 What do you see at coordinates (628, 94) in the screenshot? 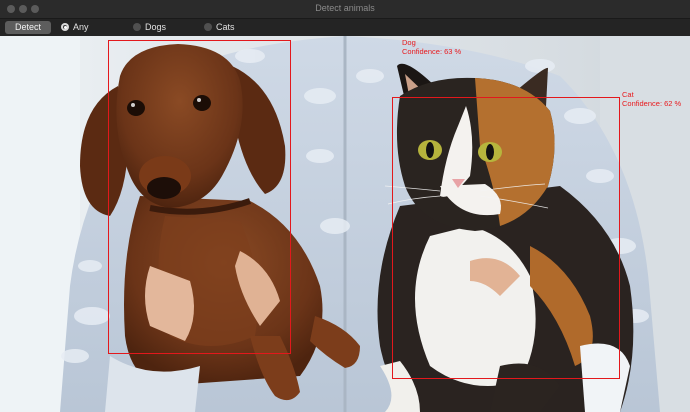
I see `detection-class: Cat` at bounding box center [628, 94].